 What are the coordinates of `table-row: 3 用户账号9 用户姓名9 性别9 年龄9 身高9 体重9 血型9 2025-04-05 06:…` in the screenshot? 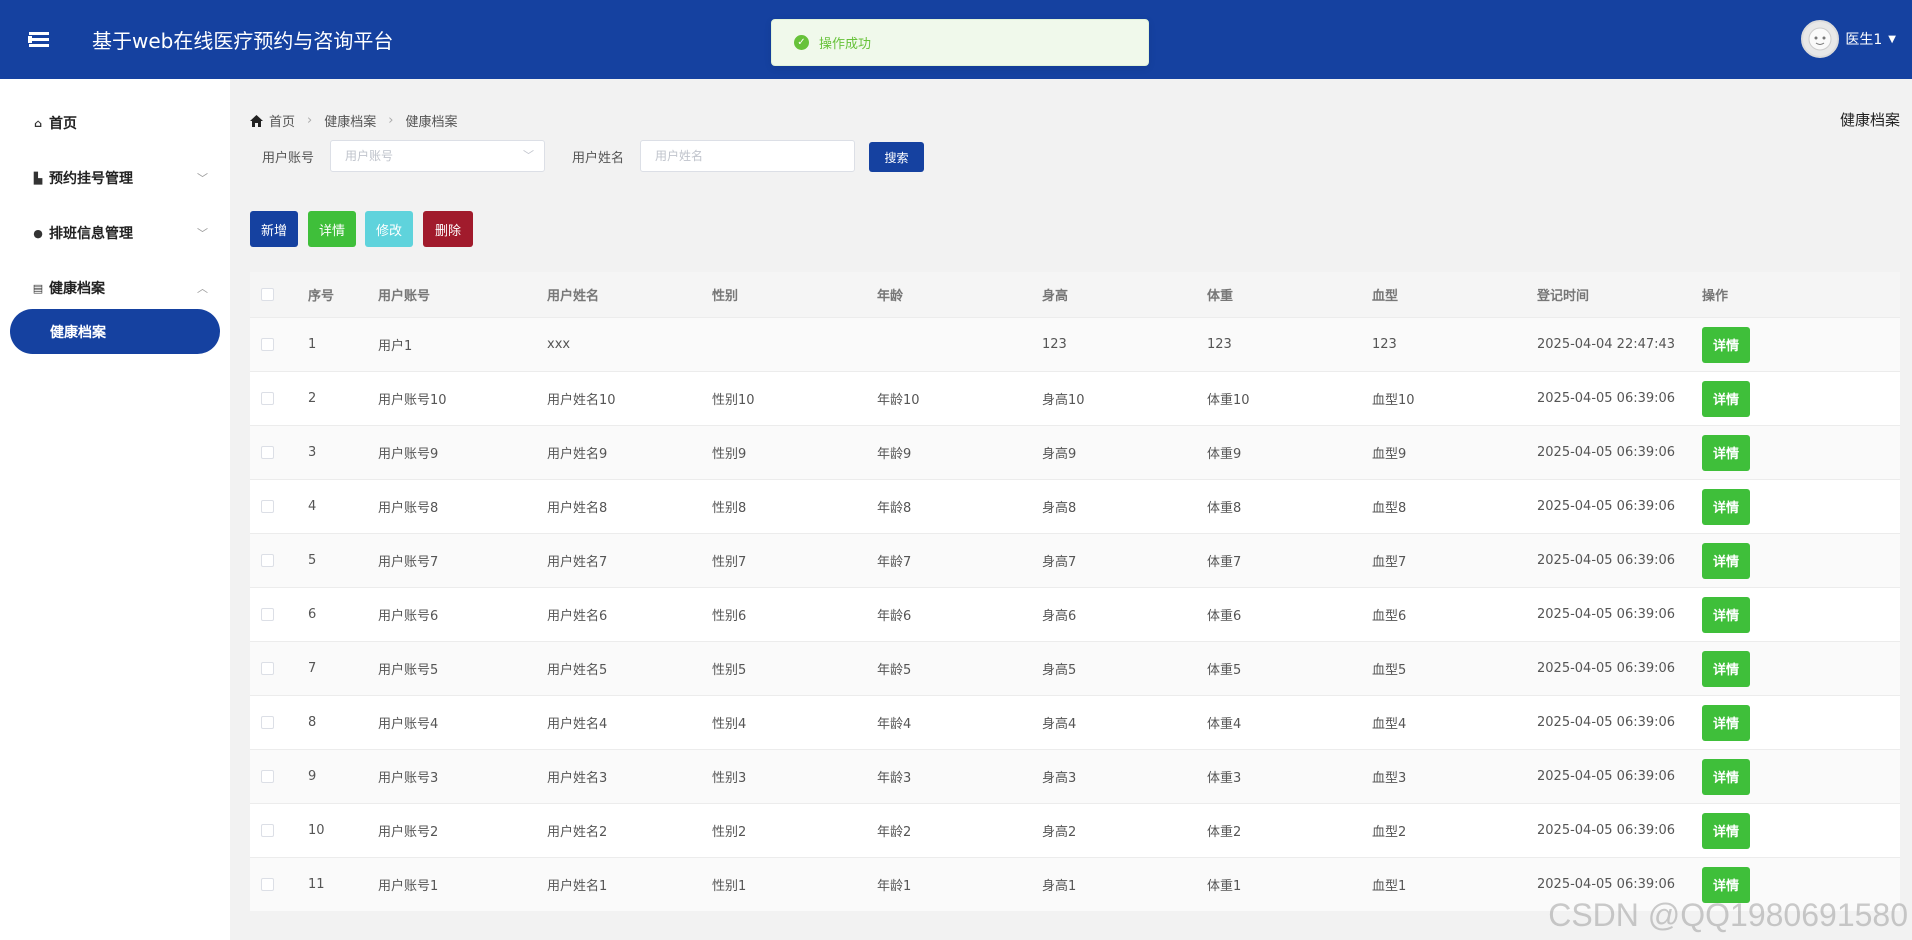 It's located at (1075, 452).